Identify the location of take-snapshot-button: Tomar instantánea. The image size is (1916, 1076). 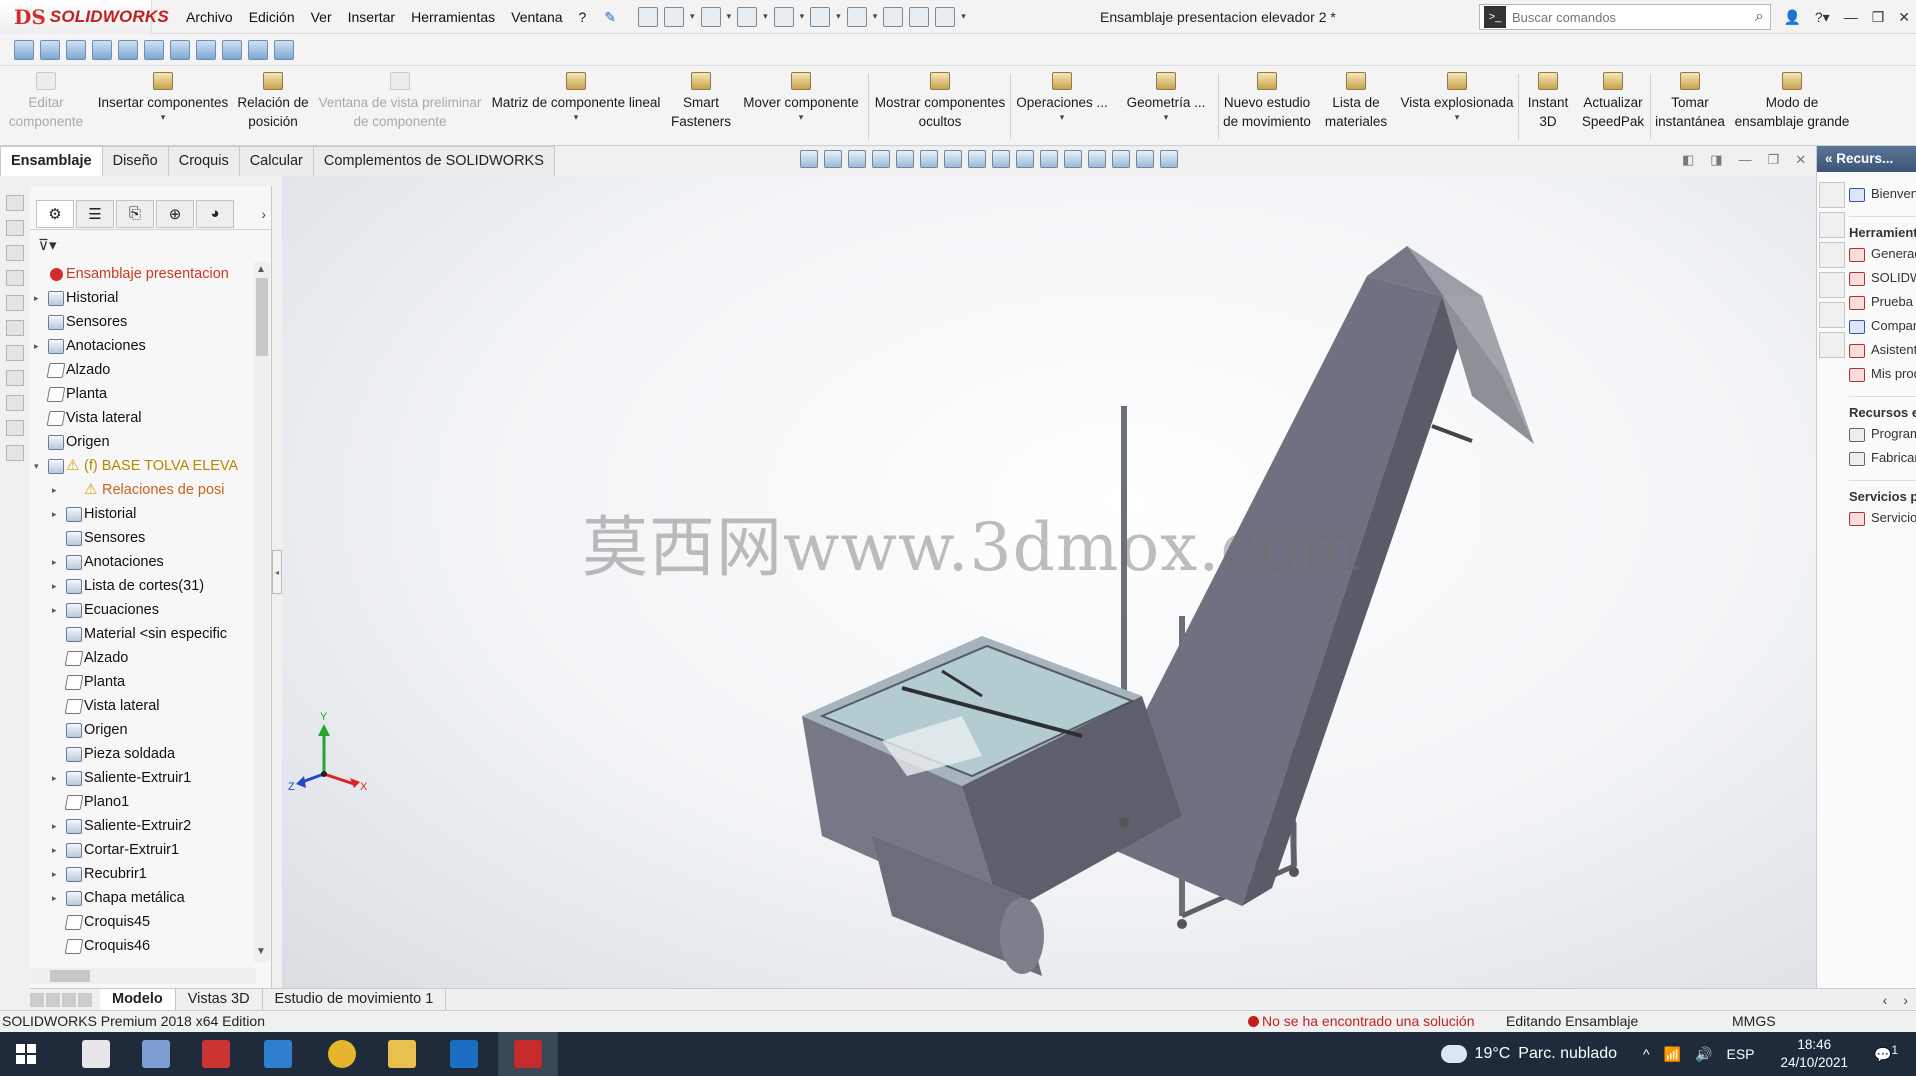
(1690, 101).